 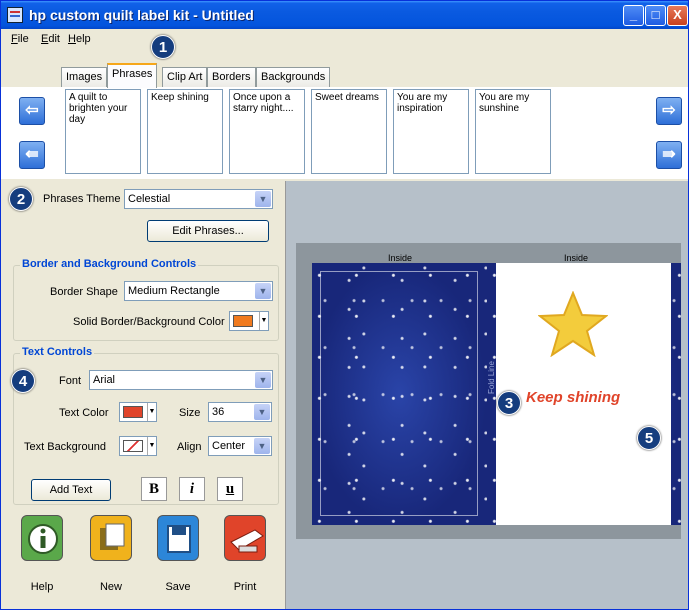 I want to click on phrase-card: Keep shining, so click(x=185, y=131).